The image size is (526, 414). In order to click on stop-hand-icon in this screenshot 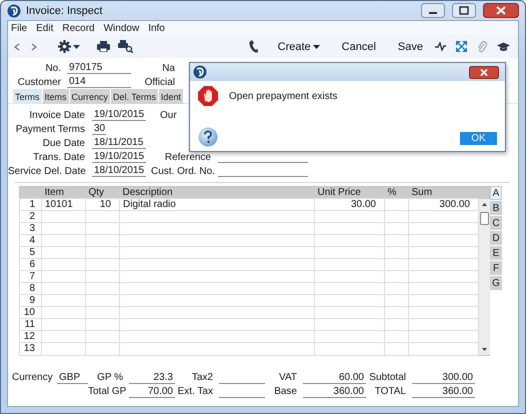, I will do `click(208, 96)`.